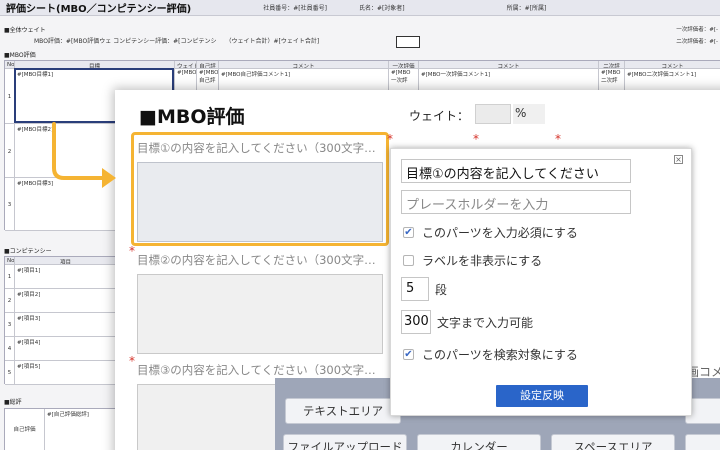  Describe the element at coordinates (260, 314) in the screenshot. I see `objective2-textarea` at that location.